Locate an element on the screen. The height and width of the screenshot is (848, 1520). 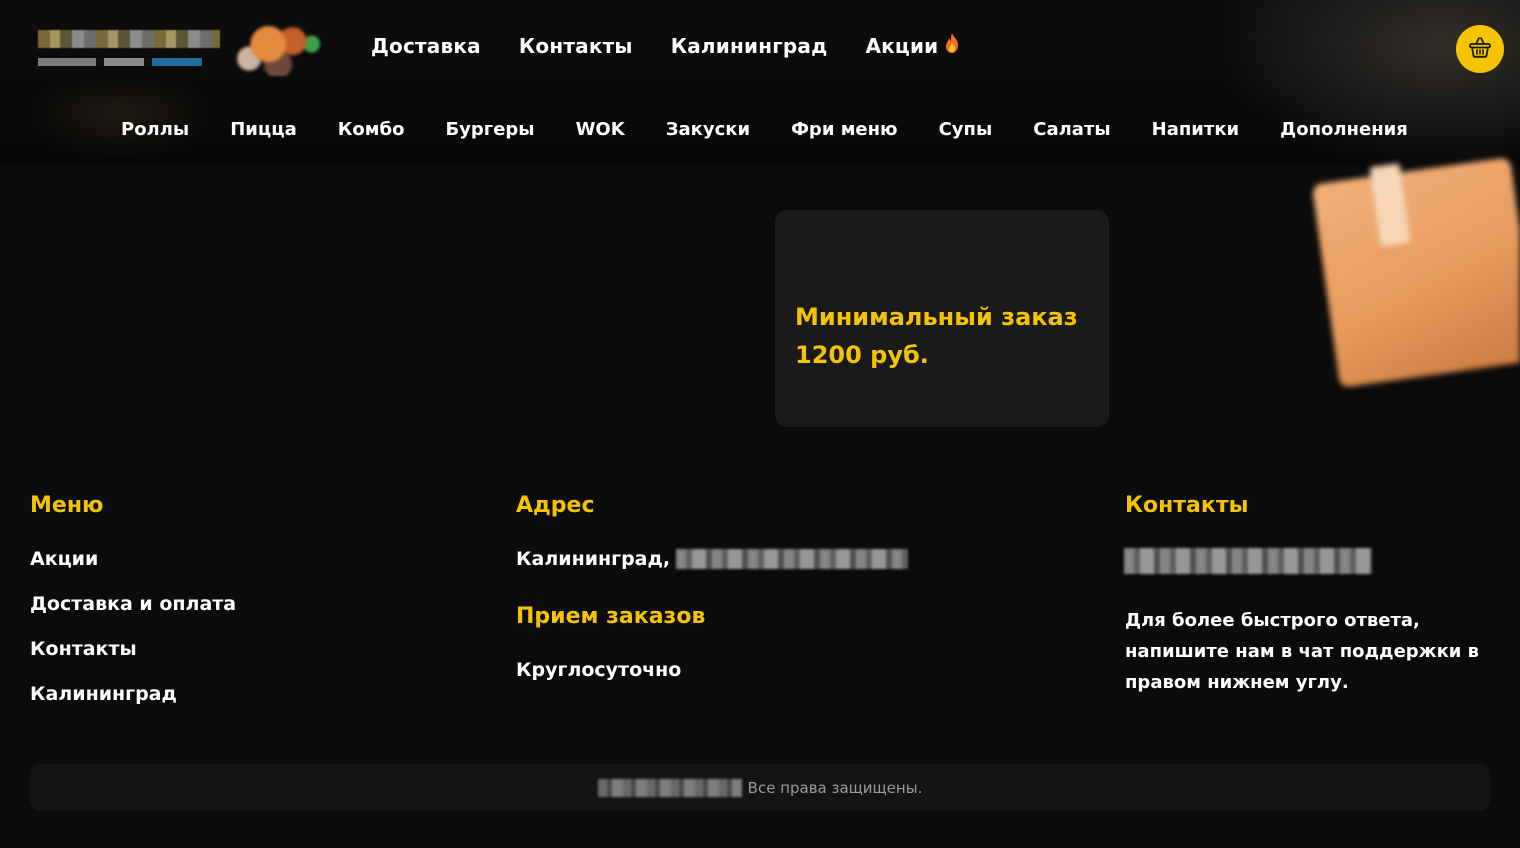
nav-contacts: Контакты is located at coordinates (576, 46).